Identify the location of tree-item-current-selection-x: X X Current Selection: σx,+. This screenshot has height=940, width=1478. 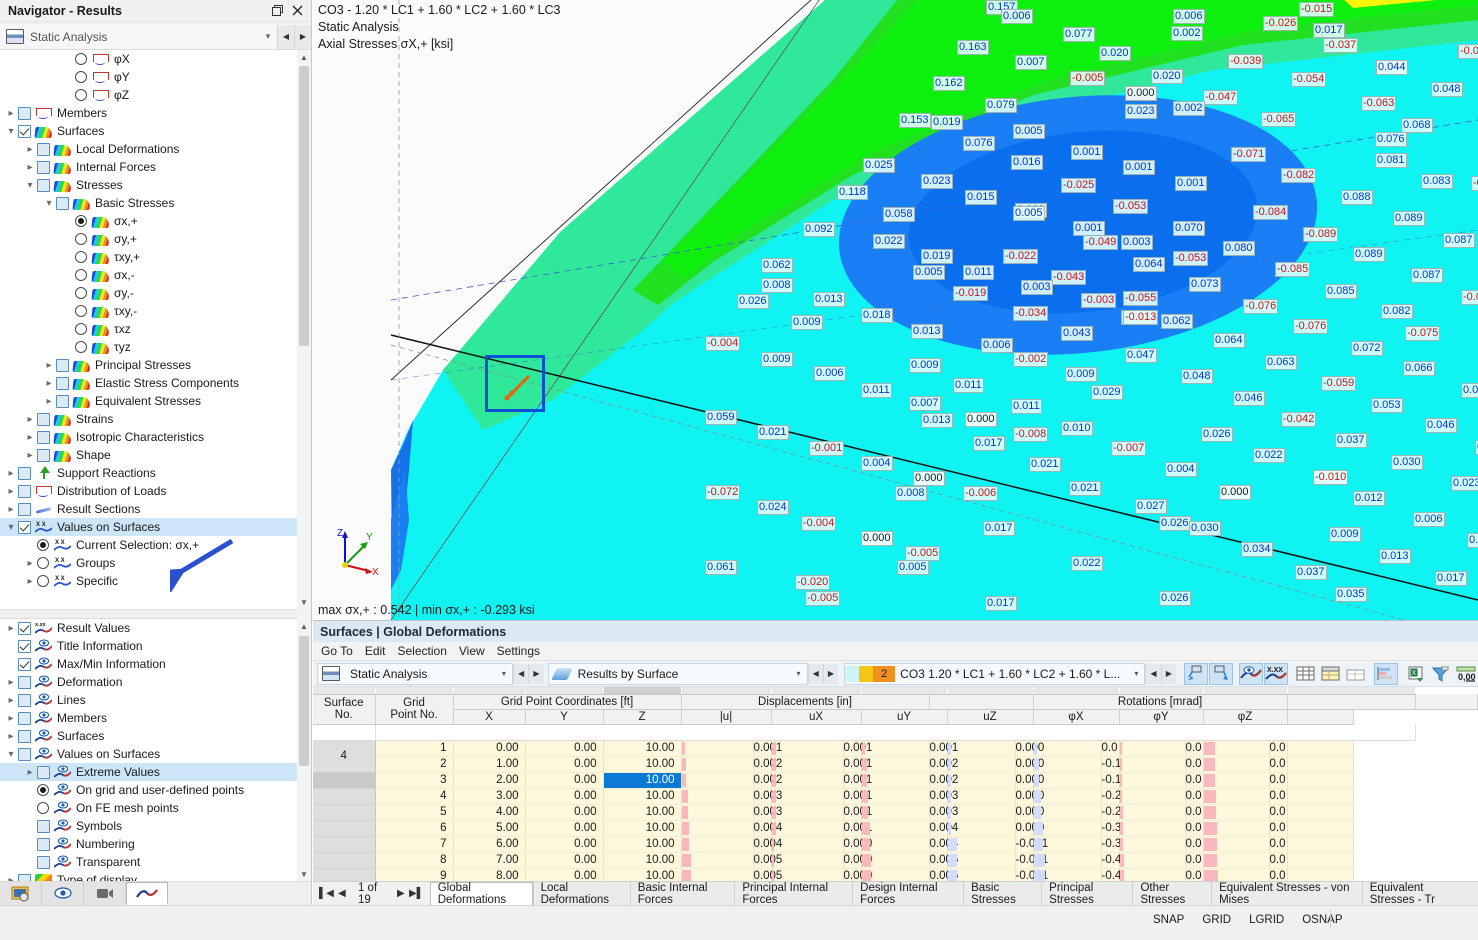
(148, 545).